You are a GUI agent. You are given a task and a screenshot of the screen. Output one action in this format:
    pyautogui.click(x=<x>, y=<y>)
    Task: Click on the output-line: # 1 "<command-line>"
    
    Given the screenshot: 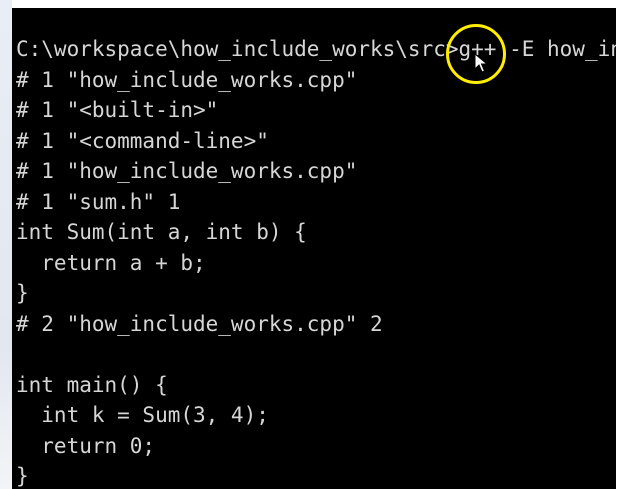 What is the action you would take?
    pyautogui.click(x=142, y=140)
    